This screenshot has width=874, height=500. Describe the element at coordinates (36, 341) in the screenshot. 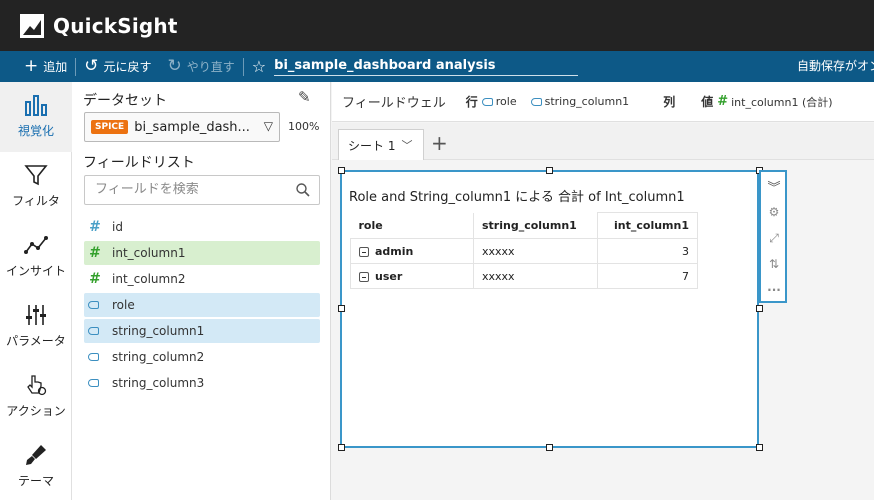

I see `nav-label: パラメータ` at that location.